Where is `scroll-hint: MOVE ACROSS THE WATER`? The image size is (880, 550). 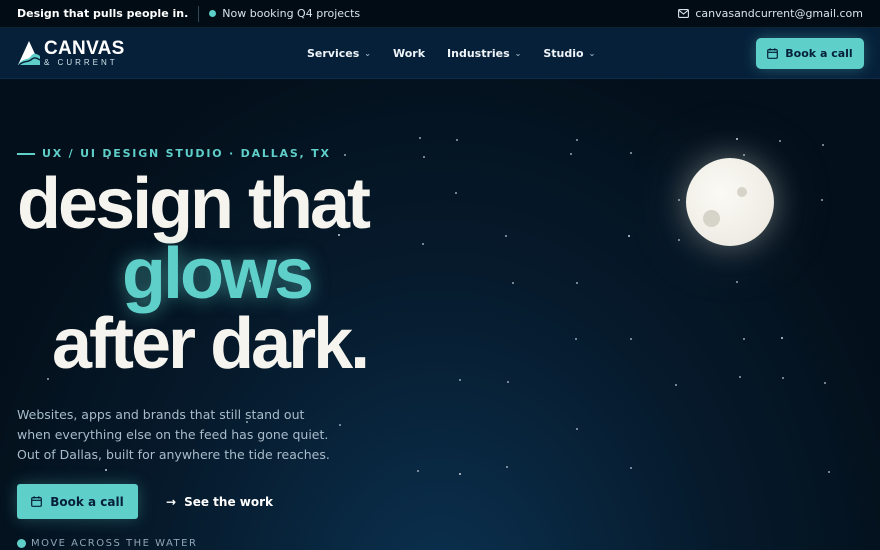 scroll-hint: MOVE ACROSS THE WATER is located at coordinates (107, 543).